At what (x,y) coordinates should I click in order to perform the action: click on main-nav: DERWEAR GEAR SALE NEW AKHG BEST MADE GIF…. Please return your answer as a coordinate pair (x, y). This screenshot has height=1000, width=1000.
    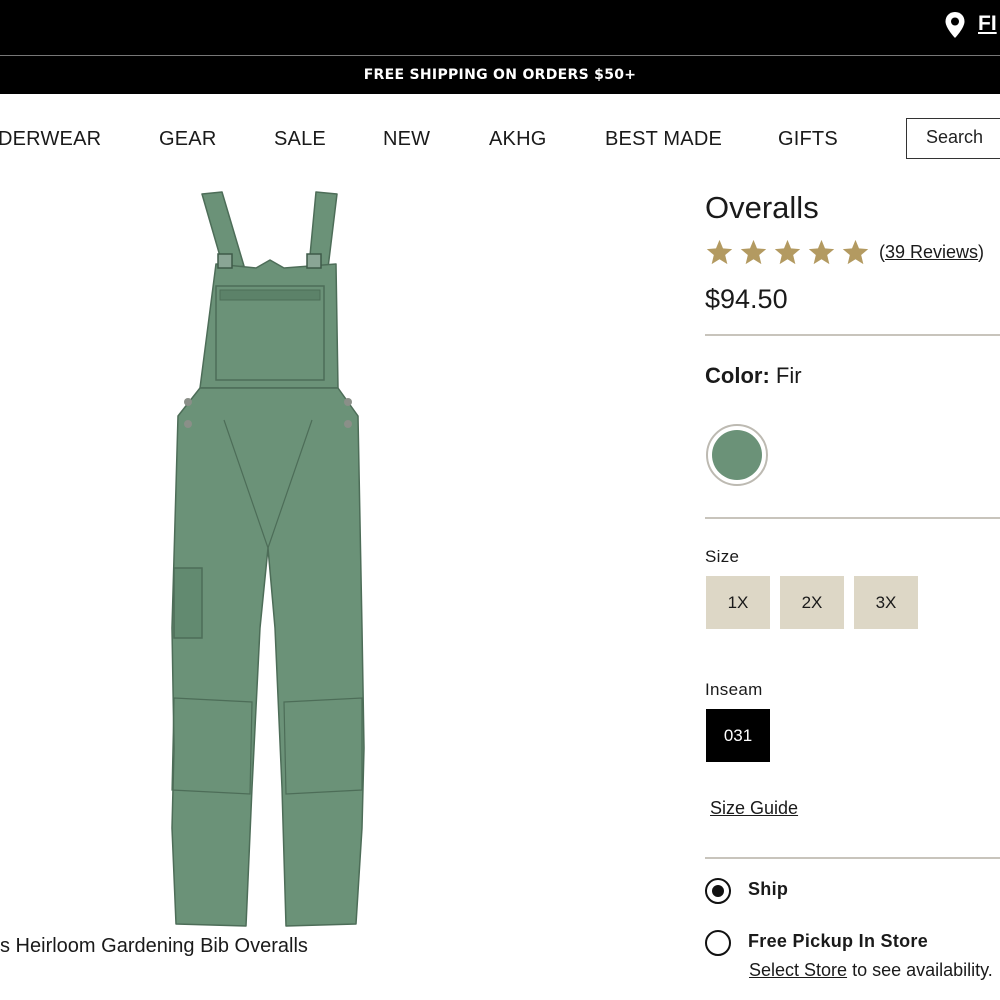
    Looking at the image, I should click on (500, 139).